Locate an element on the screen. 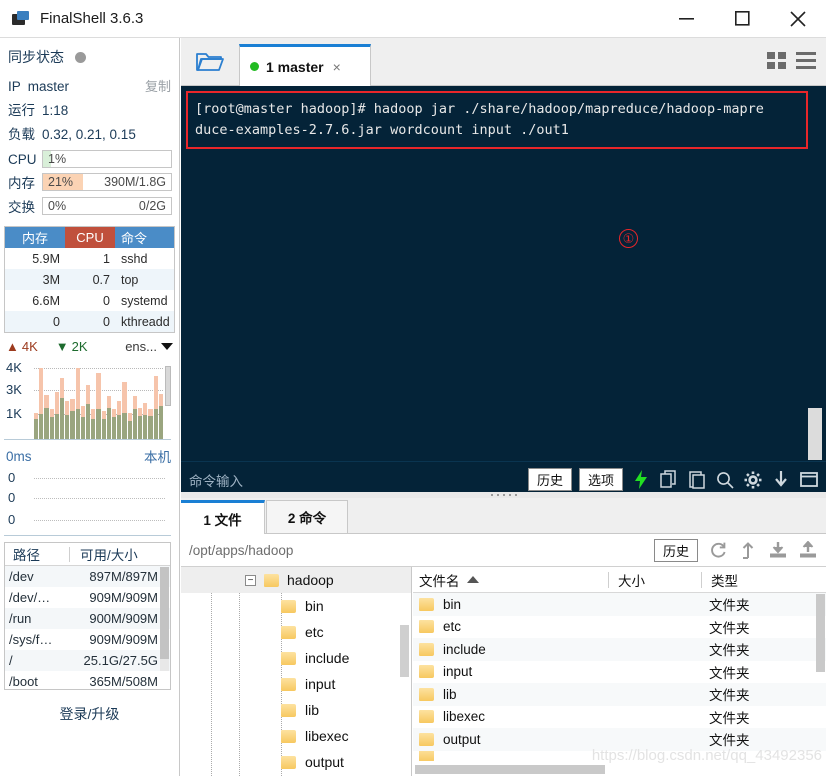 This screenshot has height=776, width=826. table-row: /dev 897M/897M is located at coordinates (87, 576).